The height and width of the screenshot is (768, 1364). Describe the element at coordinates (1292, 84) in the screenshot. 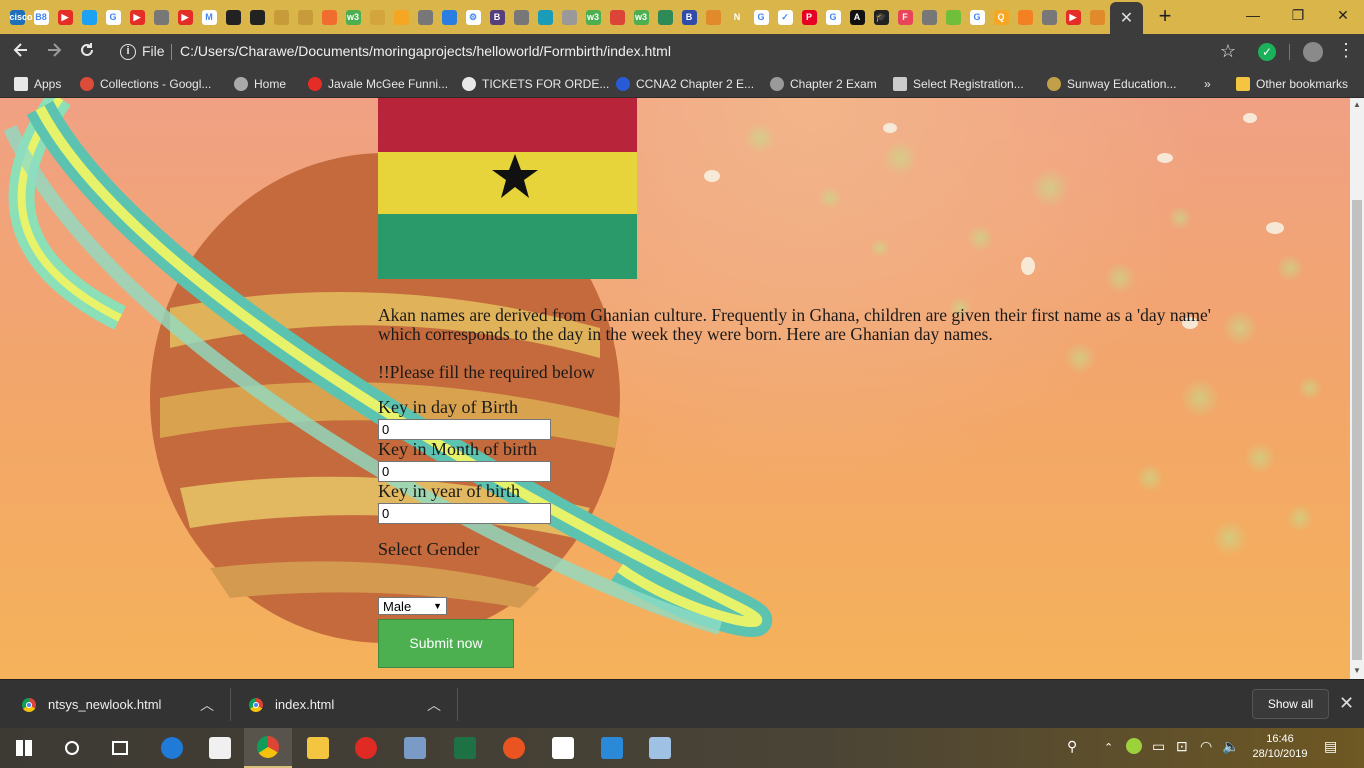

I see `bookmark-item: Other bookmarks` at that location.